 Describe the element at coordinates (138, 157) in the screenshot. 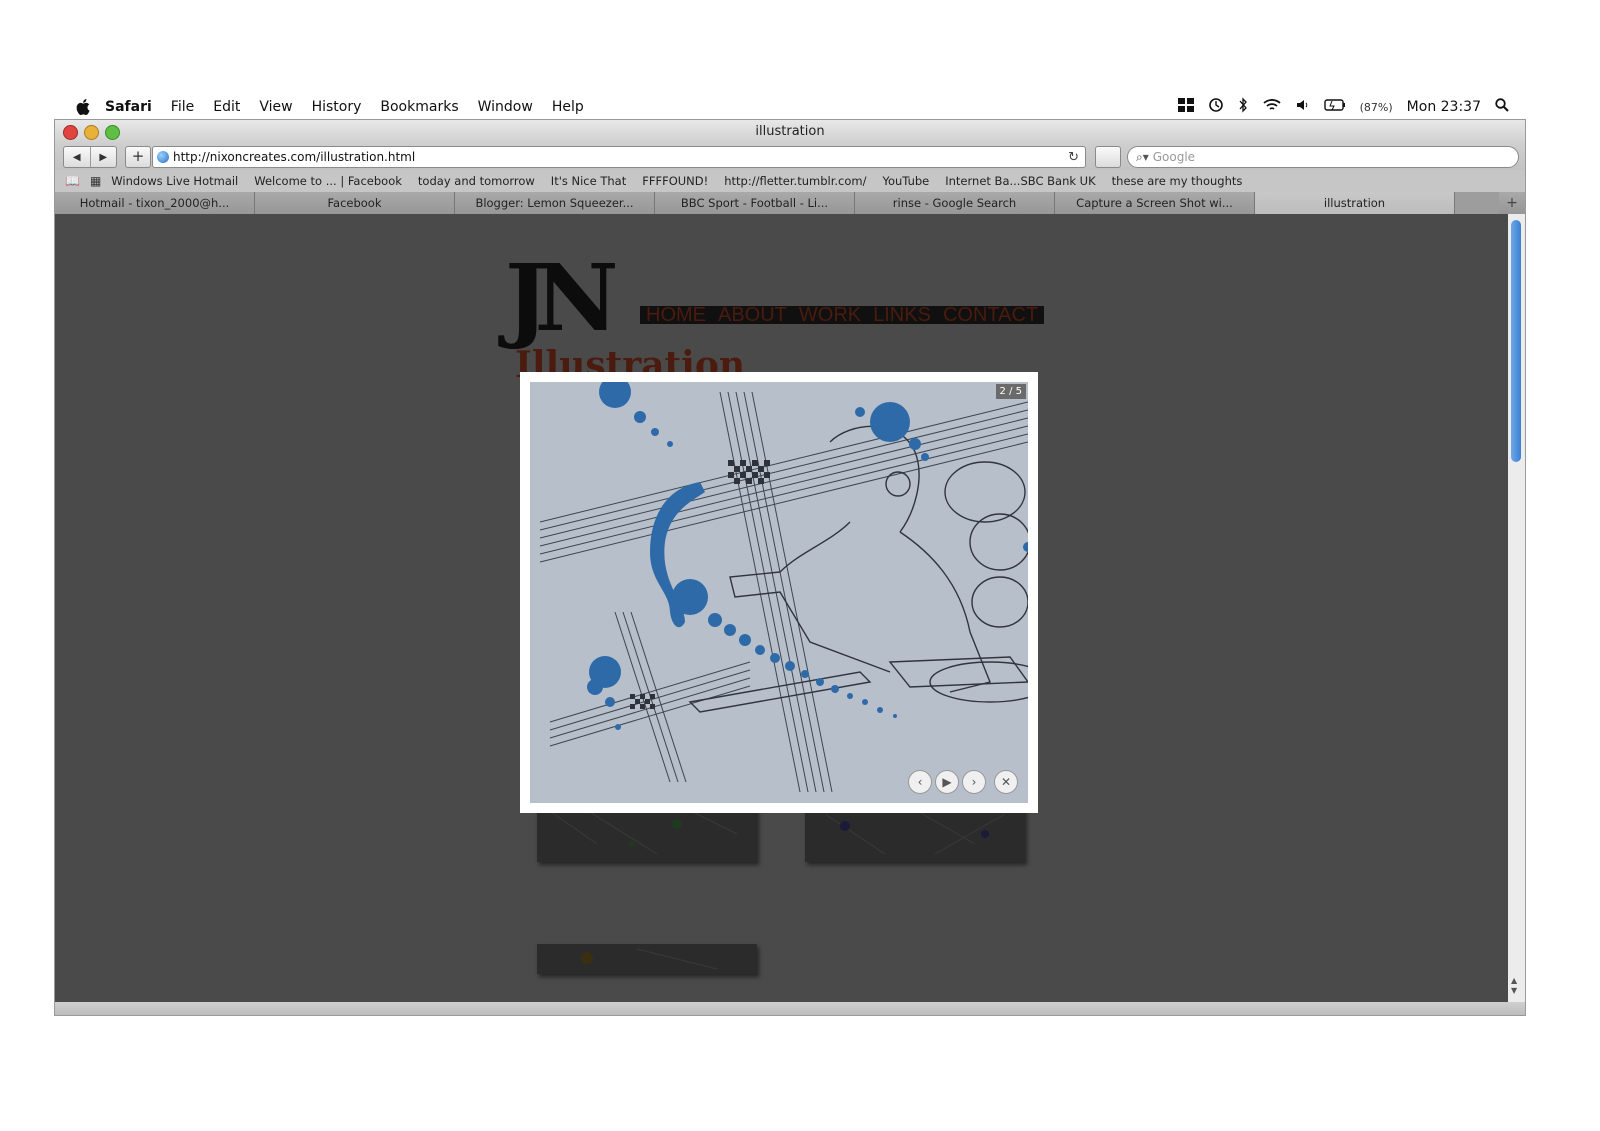

I see `add-bookmark-button: +` at that location.